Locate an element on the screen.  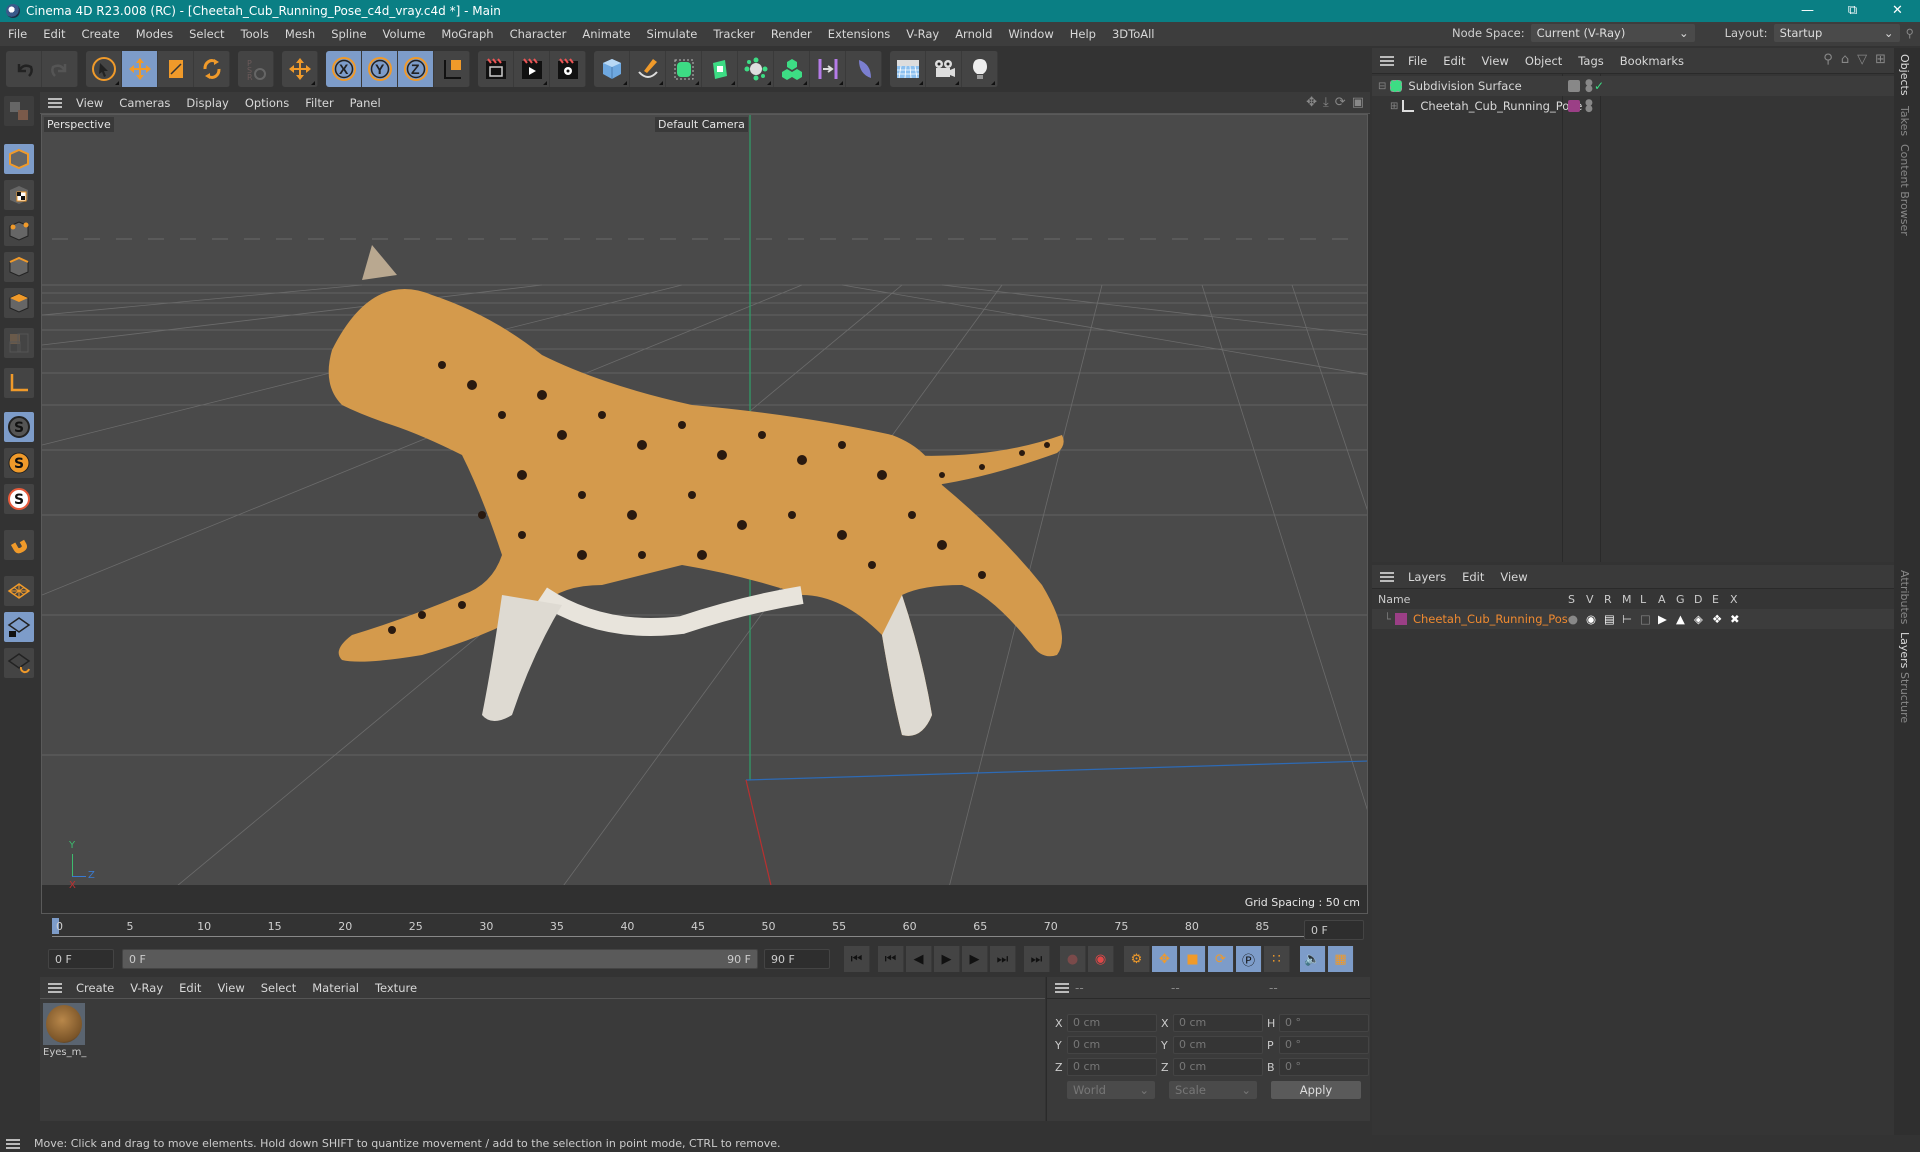
points-mode-button is located at coordinates (19, 231).